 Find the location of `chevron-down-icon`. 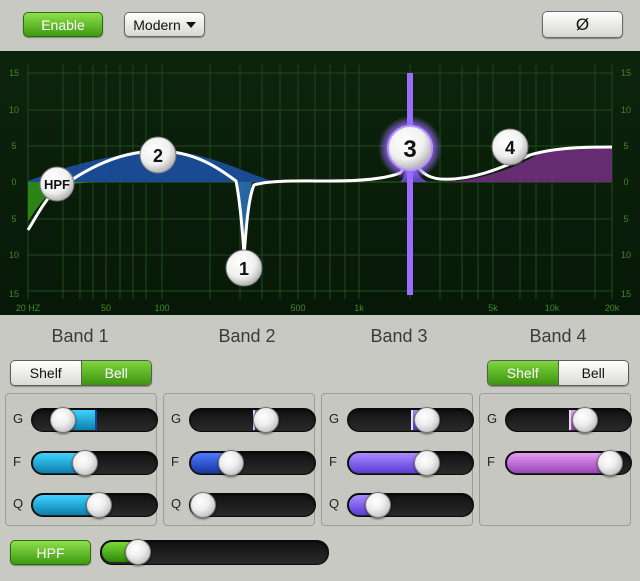

chevron-down-icon is located at coordinates (190, 25).